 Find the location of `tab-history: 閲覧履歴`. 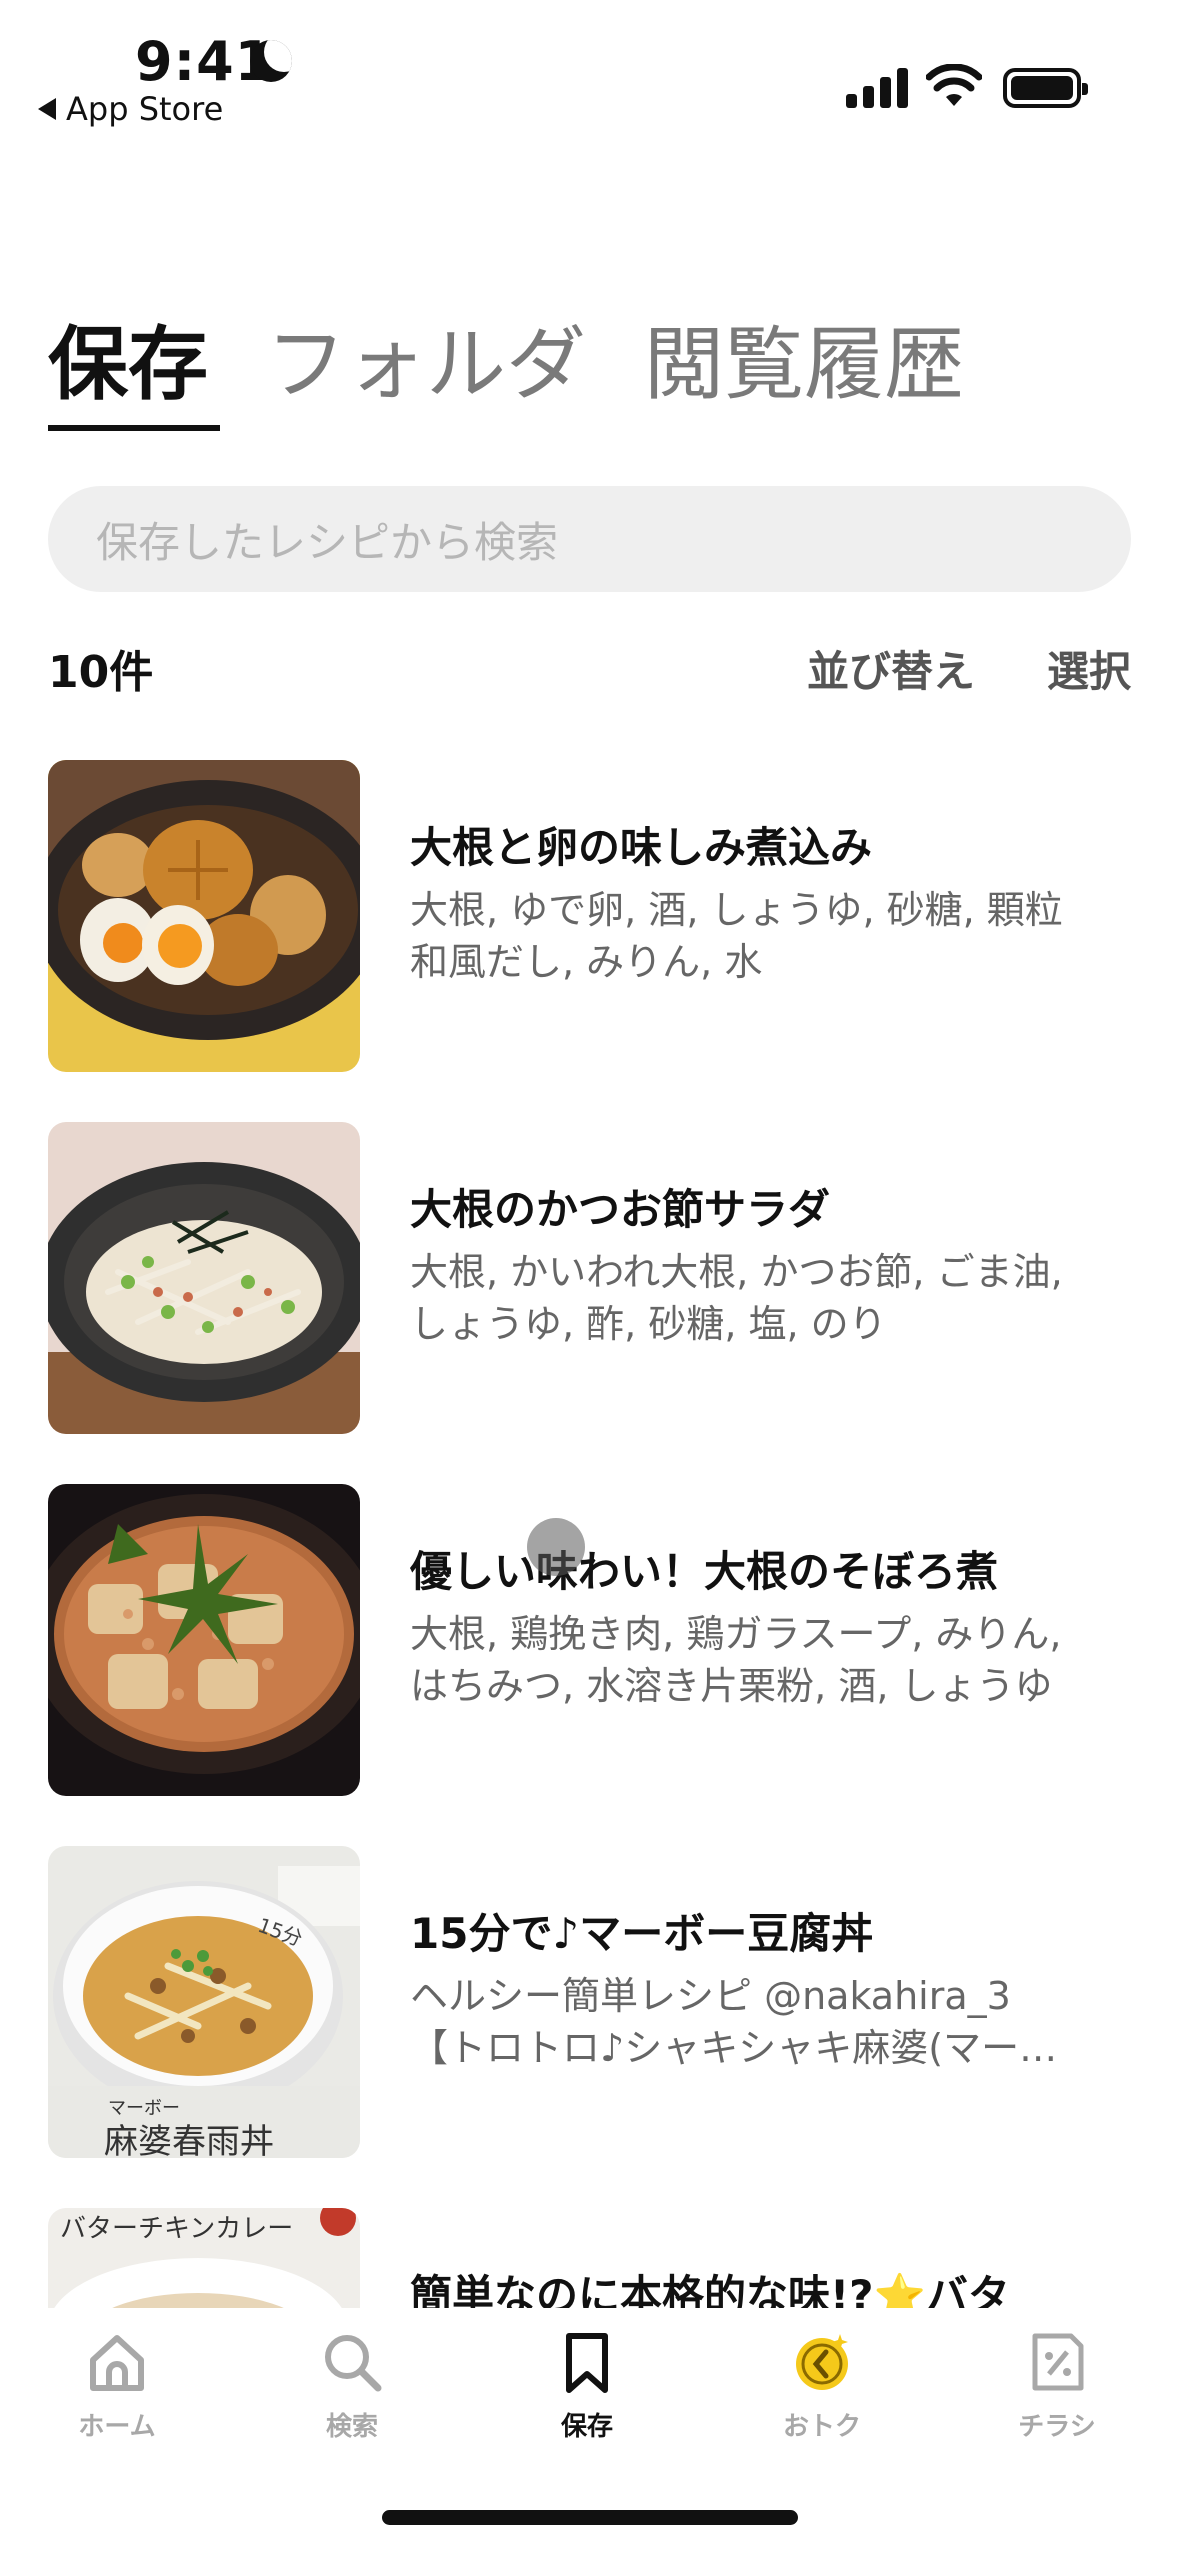

tab-history: 閲覧履歴 is located at coordinates (804, 370).